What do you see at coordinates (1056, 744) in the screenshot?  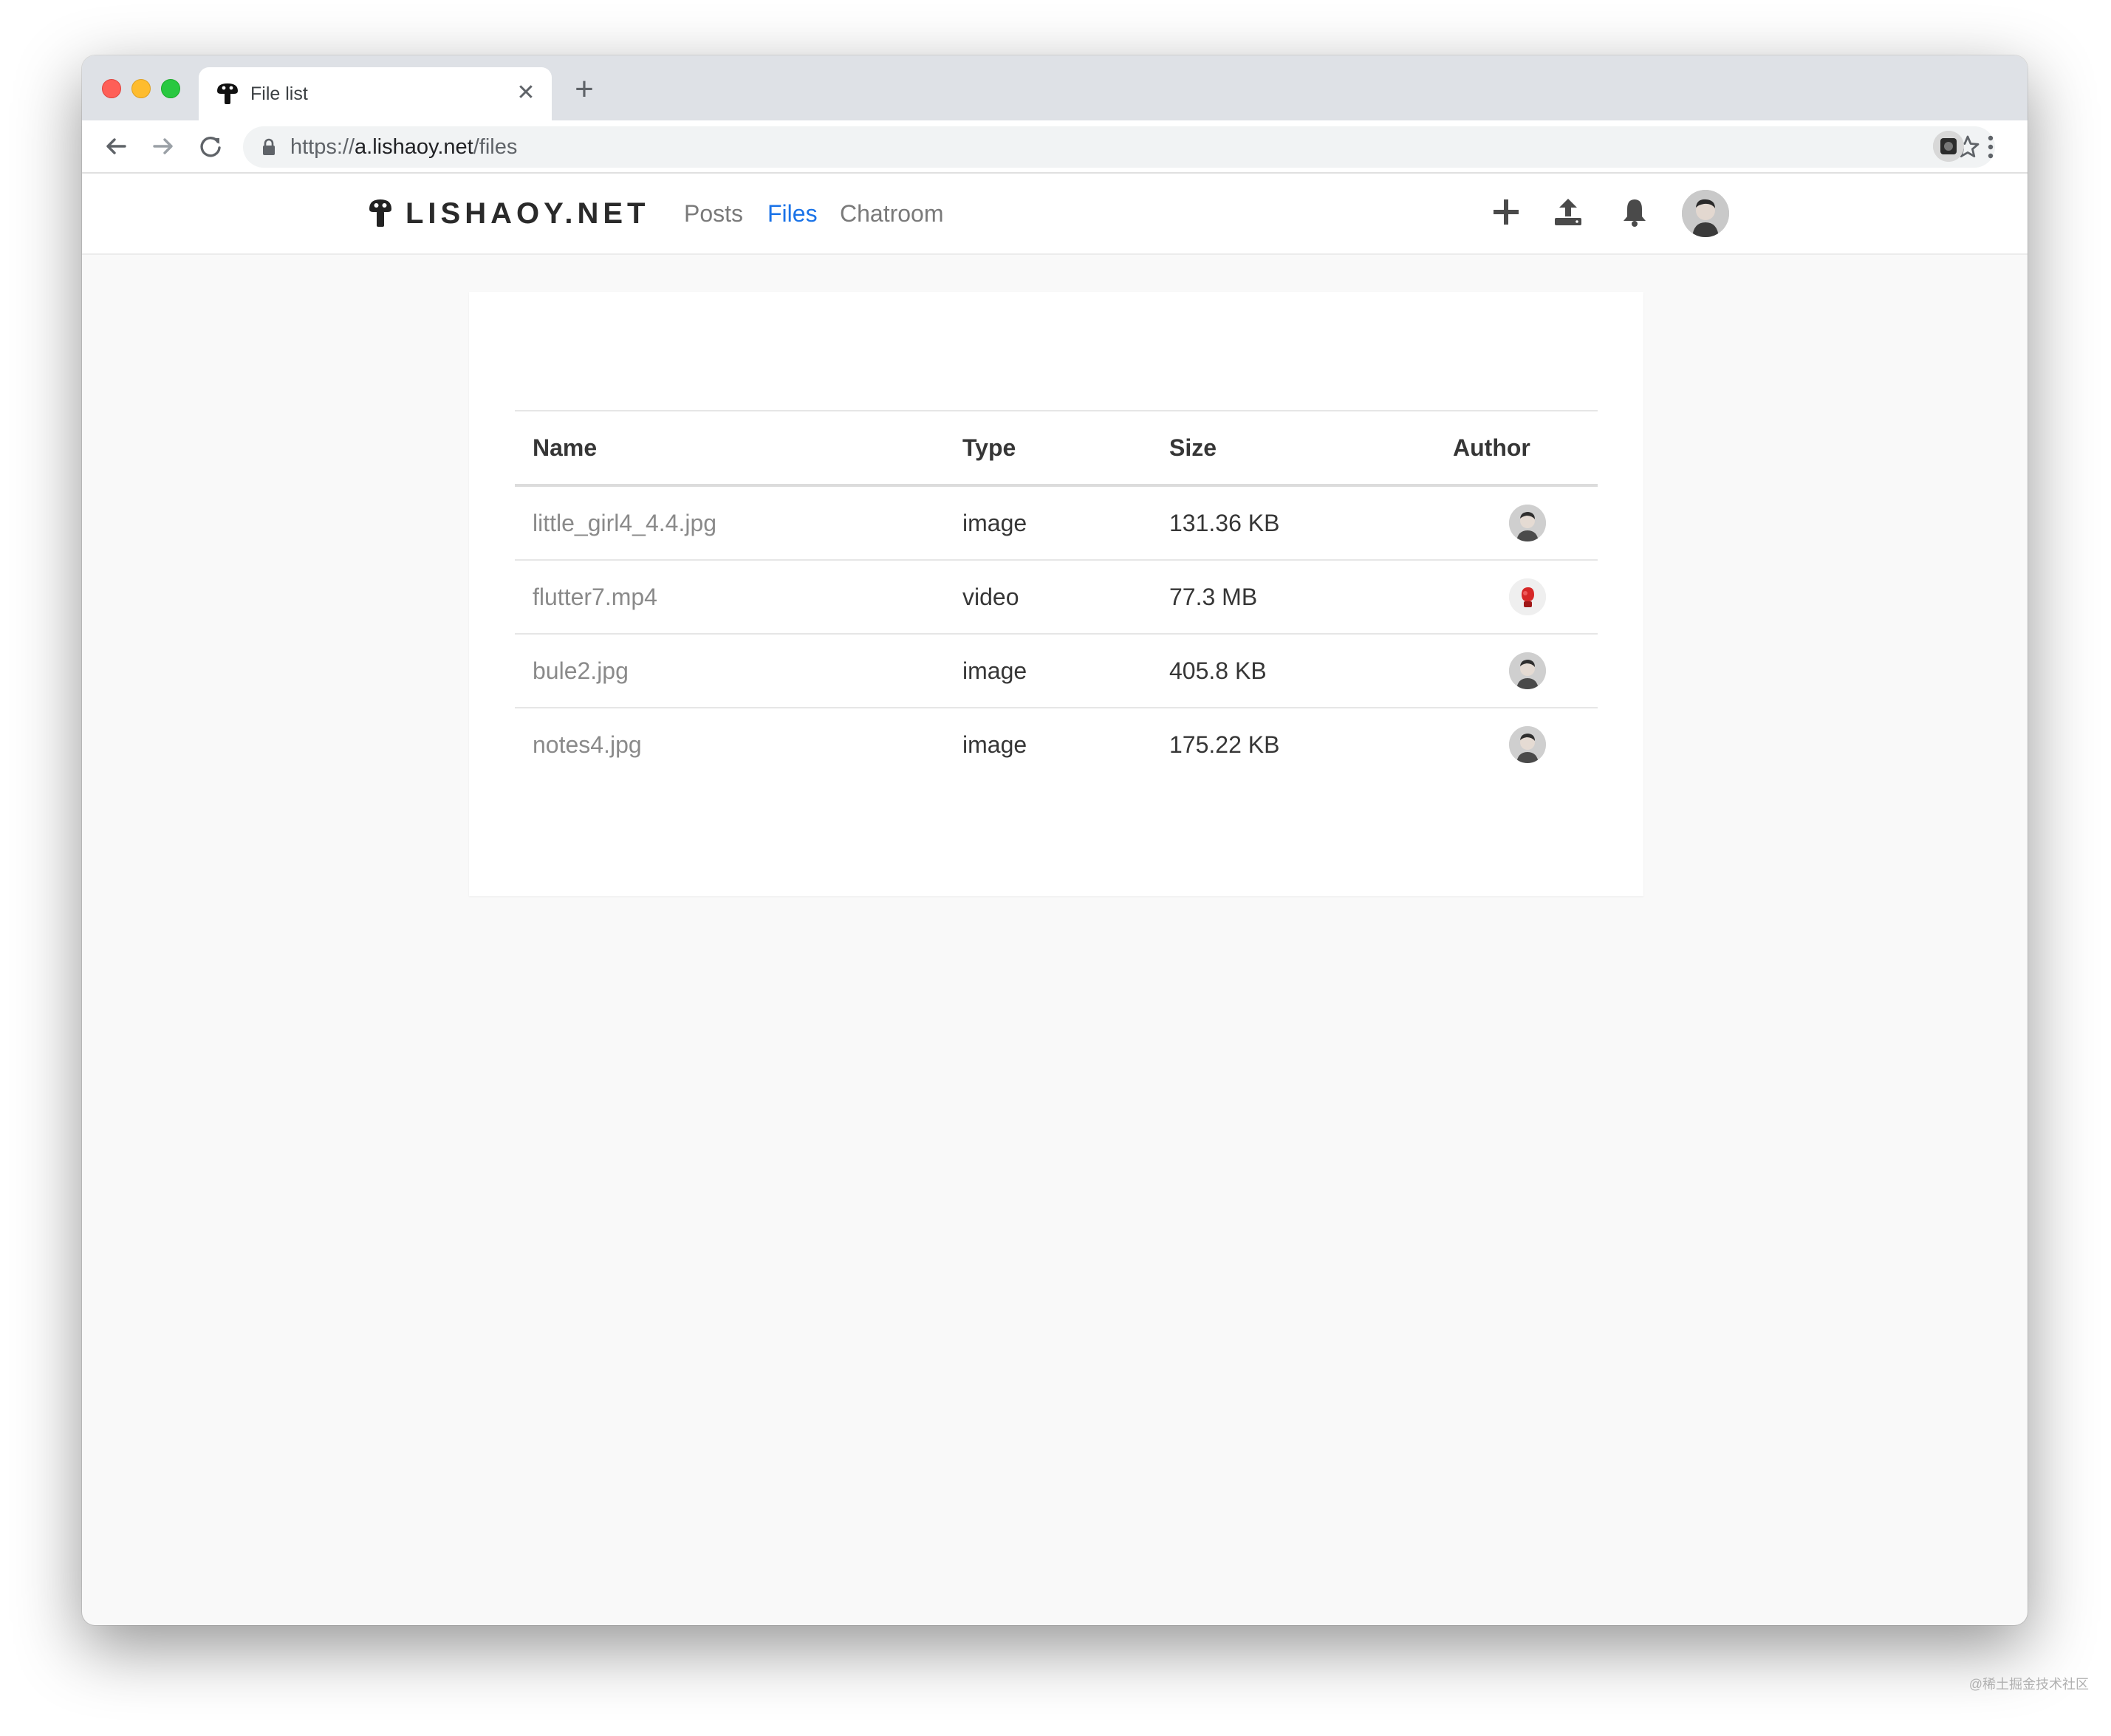 I see `table-row: notes4.jpg image 175.22 KB` at bounding box center [1056, 744].